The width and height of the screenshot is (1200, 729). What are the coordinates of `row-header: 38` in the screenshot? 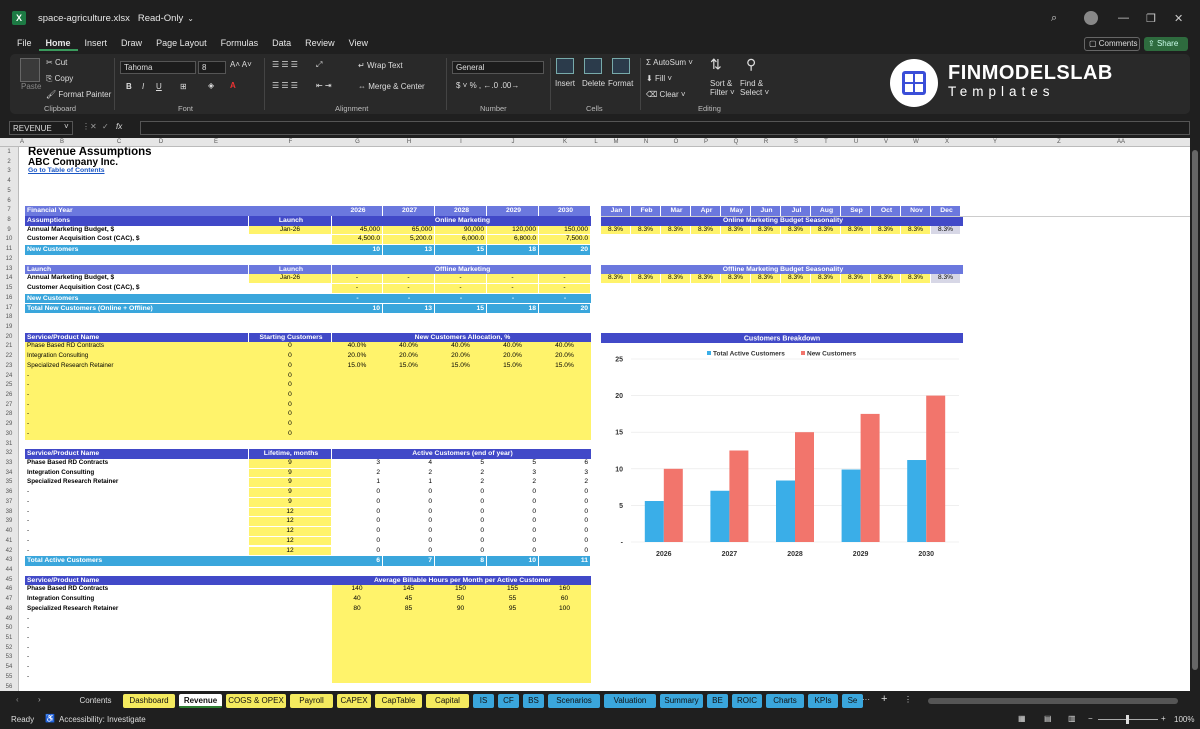 It's located at (9, 513).